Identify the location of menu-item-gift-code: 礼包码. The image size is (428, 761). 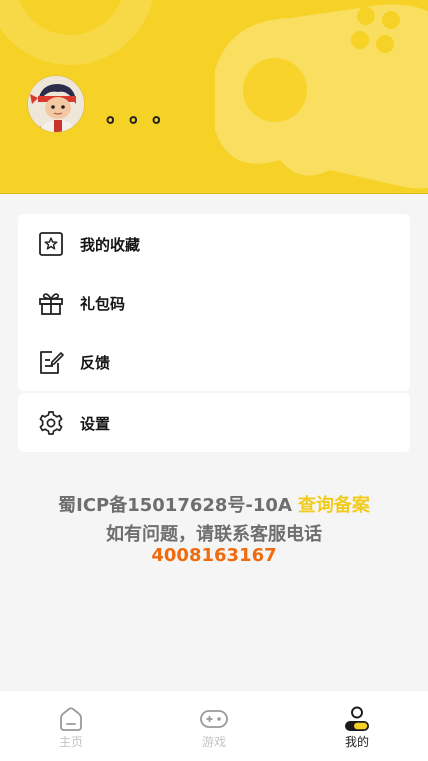
(214, 302).